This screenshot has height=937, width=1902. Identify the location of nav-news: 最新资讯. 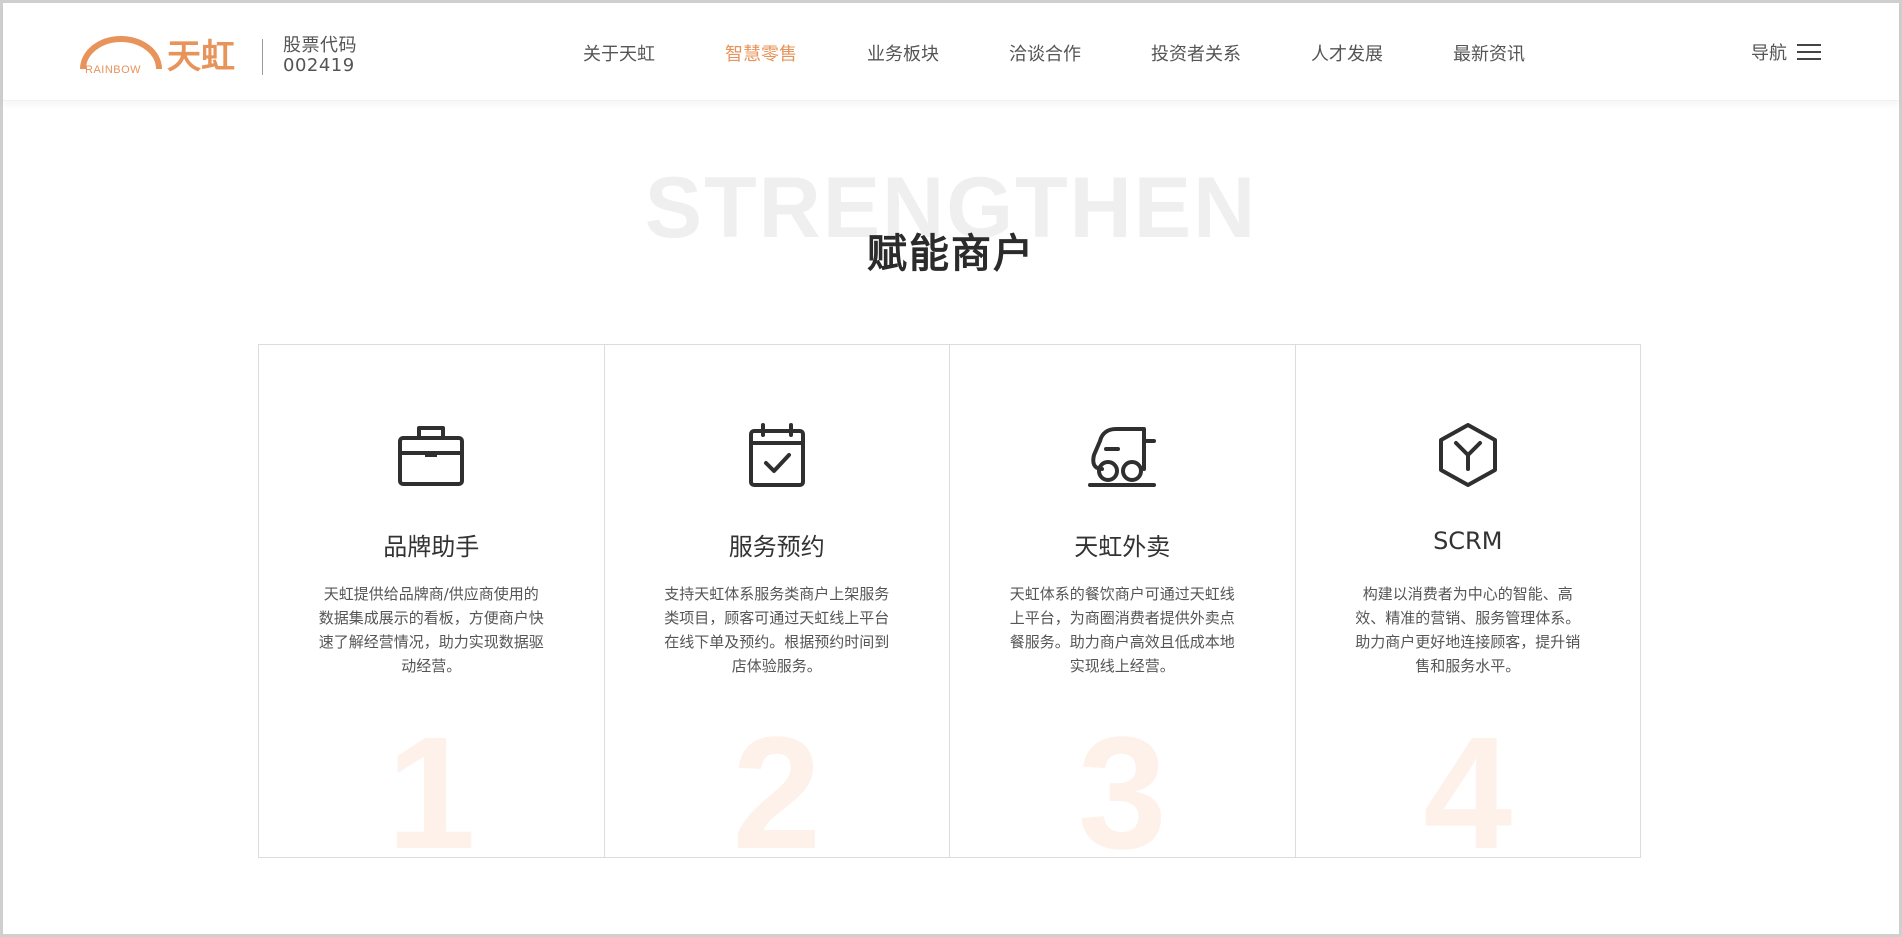
(1489, 53).